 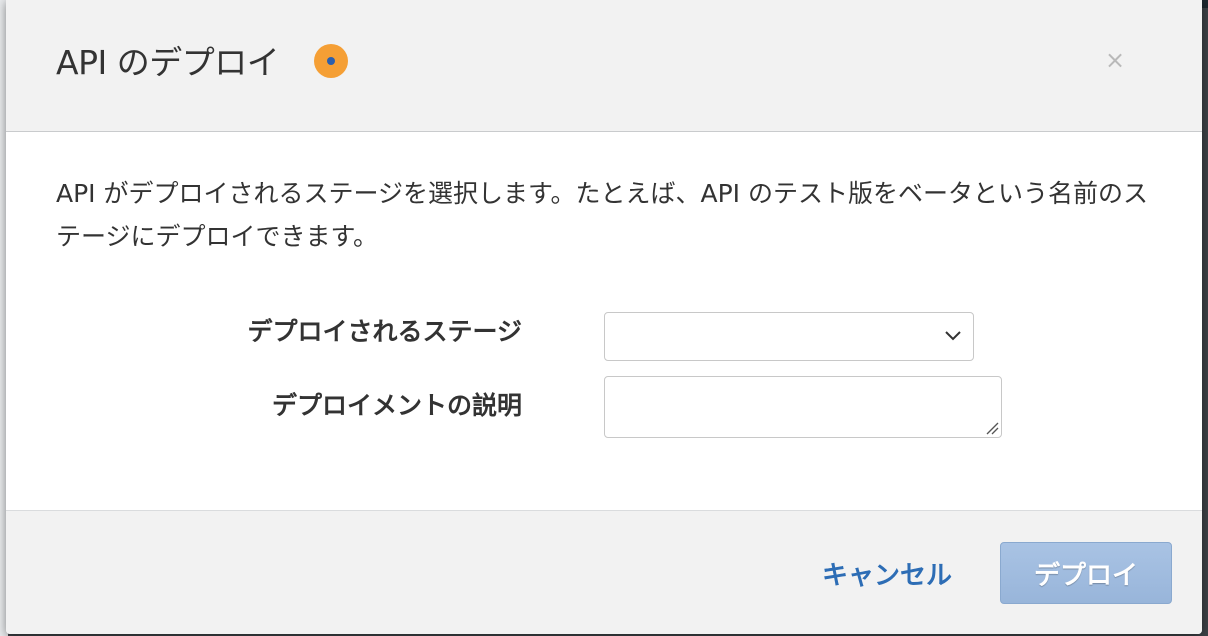 What do you see at coordinates (953, 336) in the screenshot?
I see `chevron-down-icon` at bounding box center [953, 336].